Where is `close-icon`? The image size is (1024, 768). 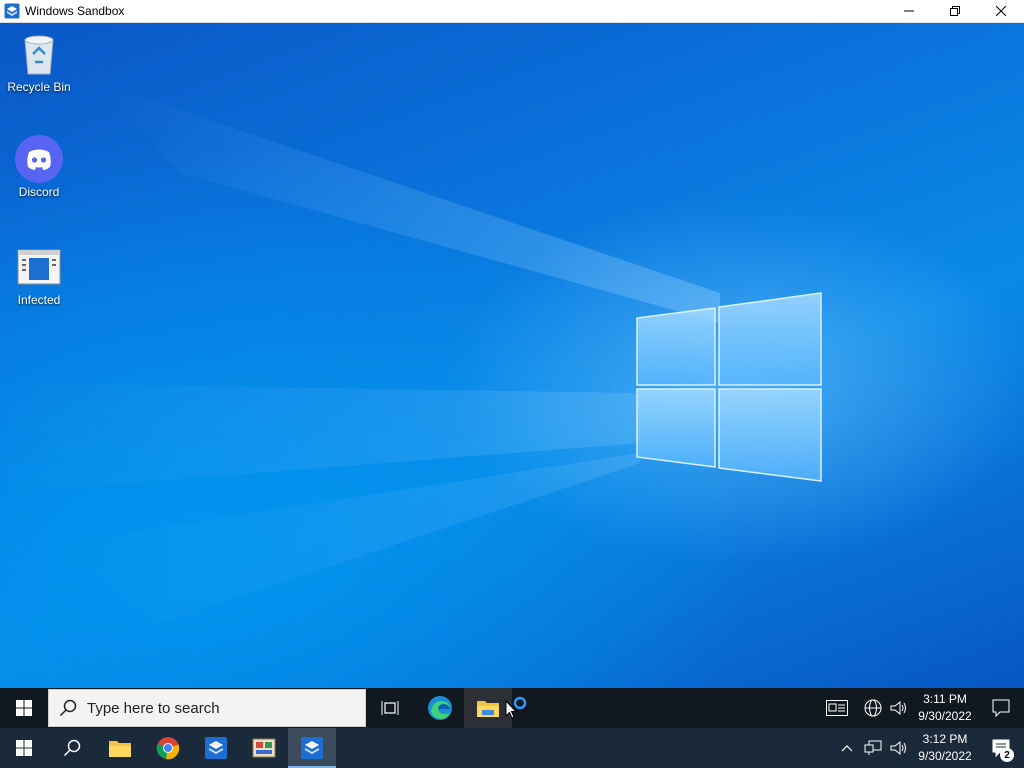 close-icon is located at coordinates (1001, 11).